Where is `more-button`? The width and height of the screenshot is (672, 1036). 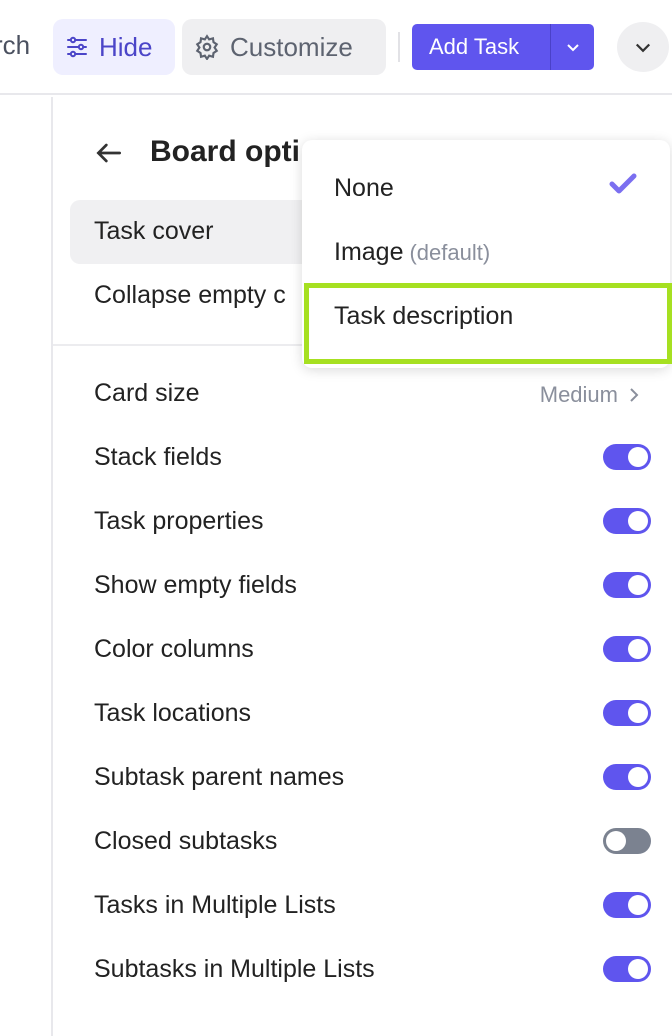
more-button is located at coordinates (643, 47).